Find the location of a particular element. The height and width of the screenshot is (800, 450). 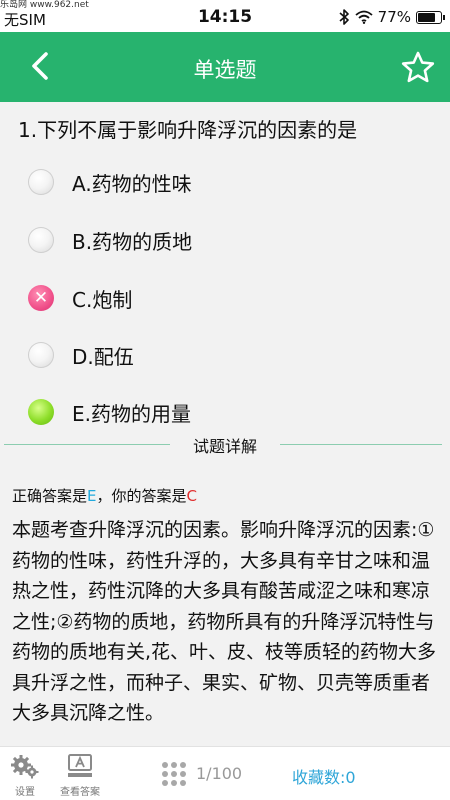

option-label: B.药物的质地 is located at coordinates (132, 241).